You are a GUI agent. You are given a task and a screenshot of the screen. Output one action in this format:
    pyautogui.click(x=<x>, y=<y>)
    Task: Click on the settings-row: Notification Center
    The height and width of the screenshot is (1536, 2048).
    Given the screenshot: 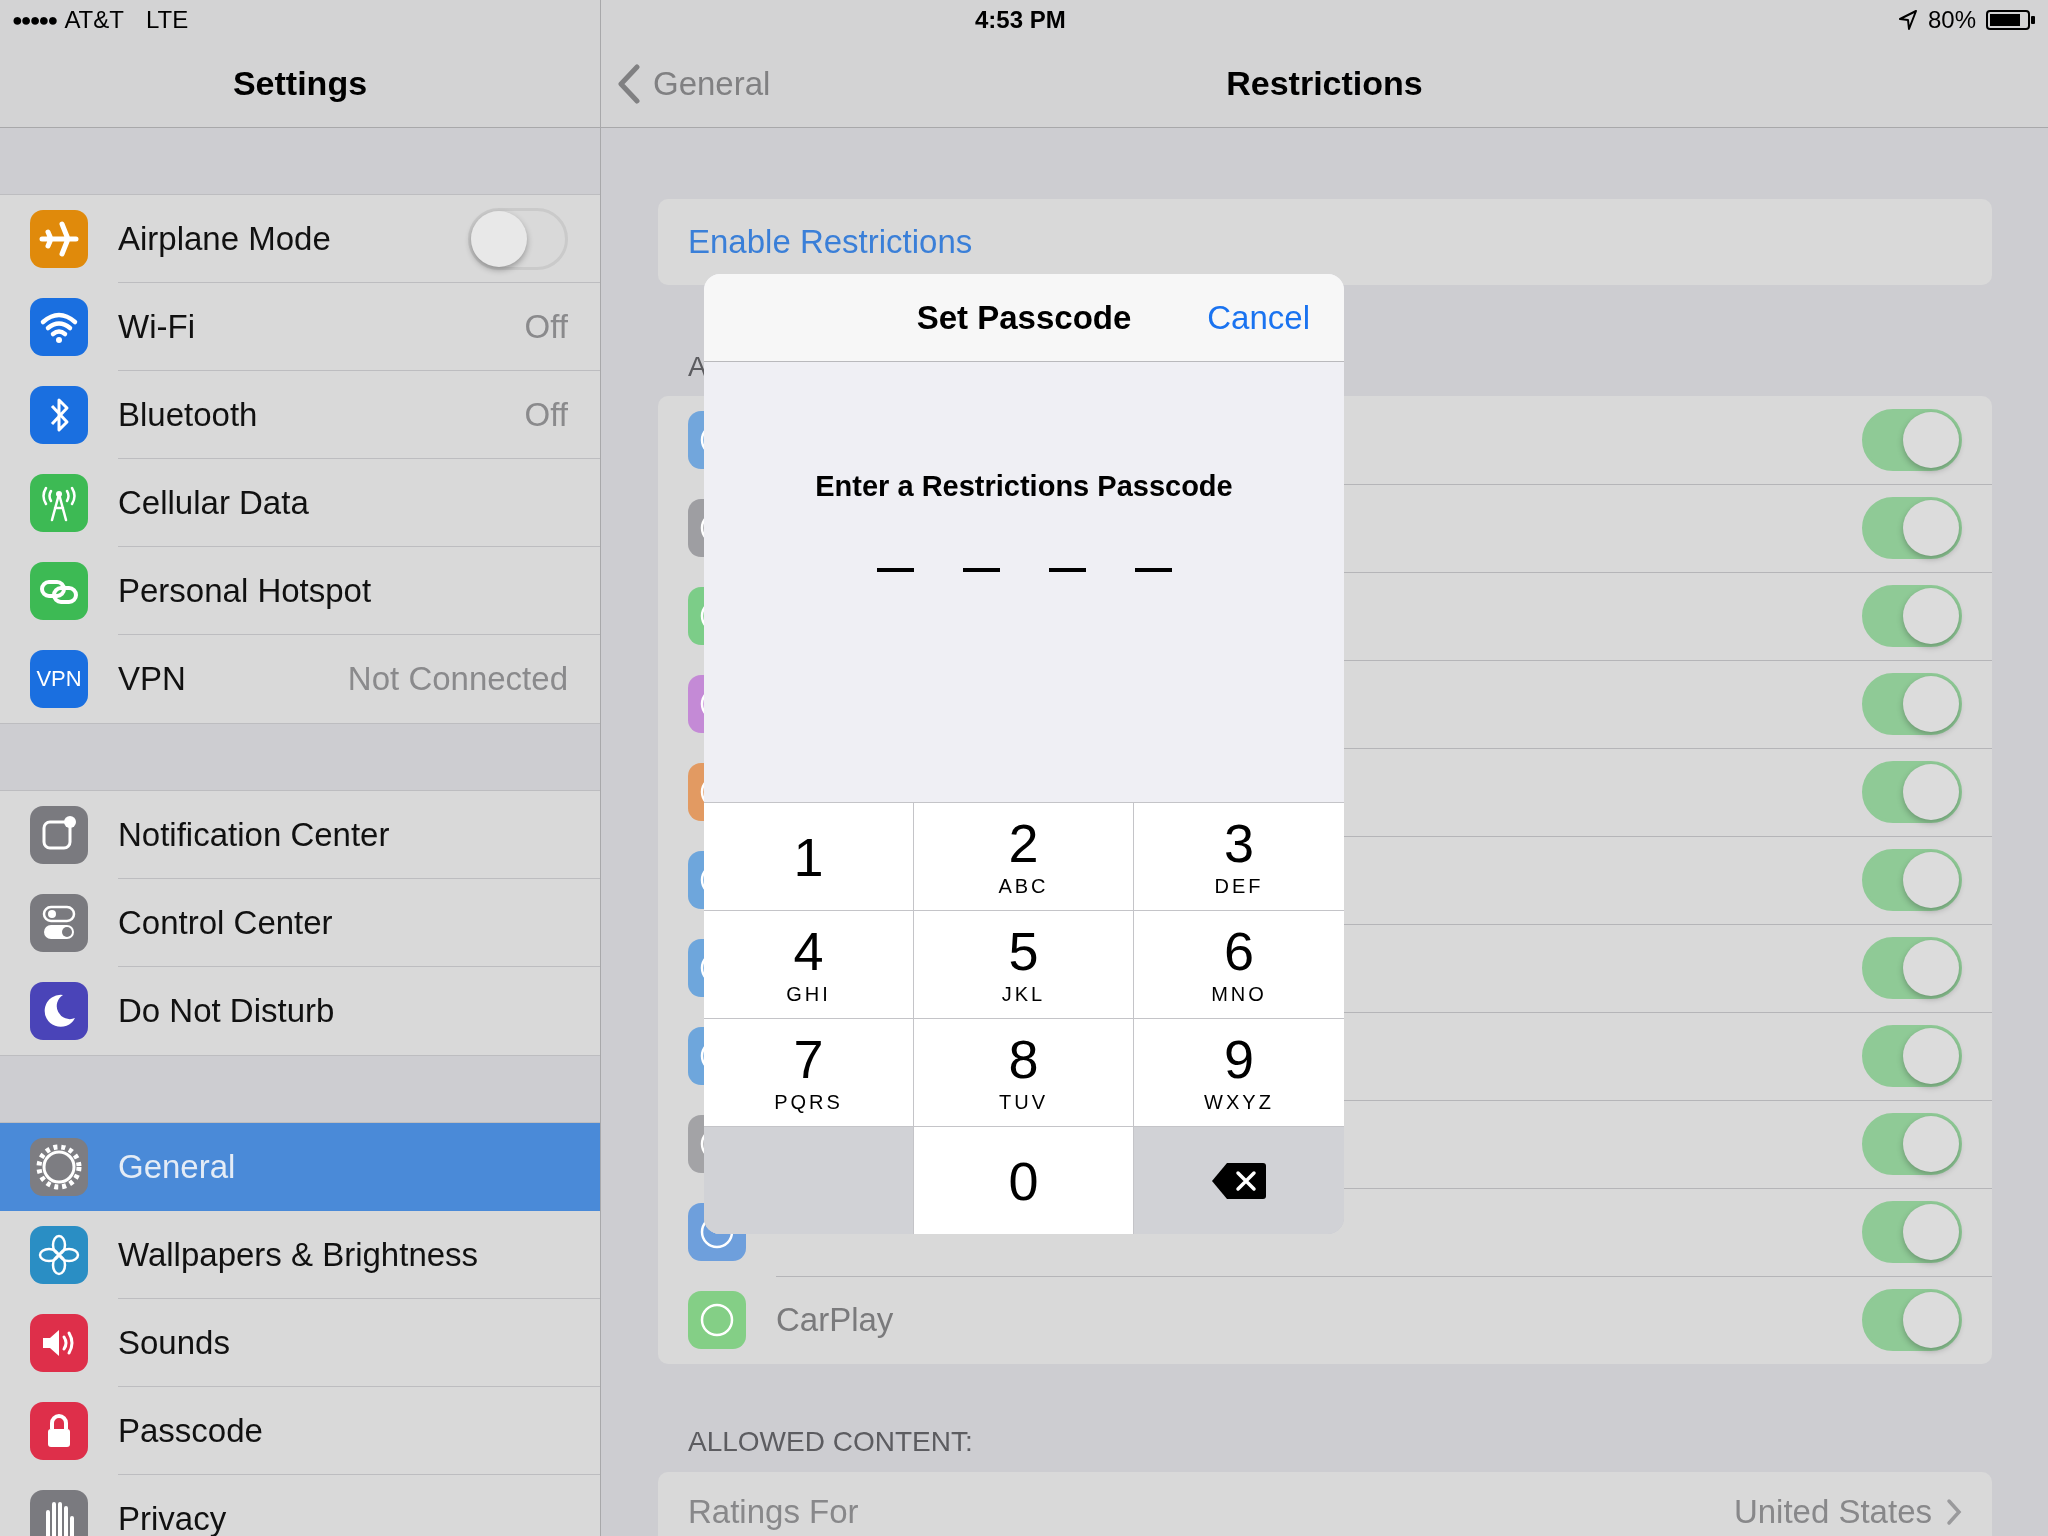 What is the action you would take?
    pyautogui.click(x=300, y=835)
    